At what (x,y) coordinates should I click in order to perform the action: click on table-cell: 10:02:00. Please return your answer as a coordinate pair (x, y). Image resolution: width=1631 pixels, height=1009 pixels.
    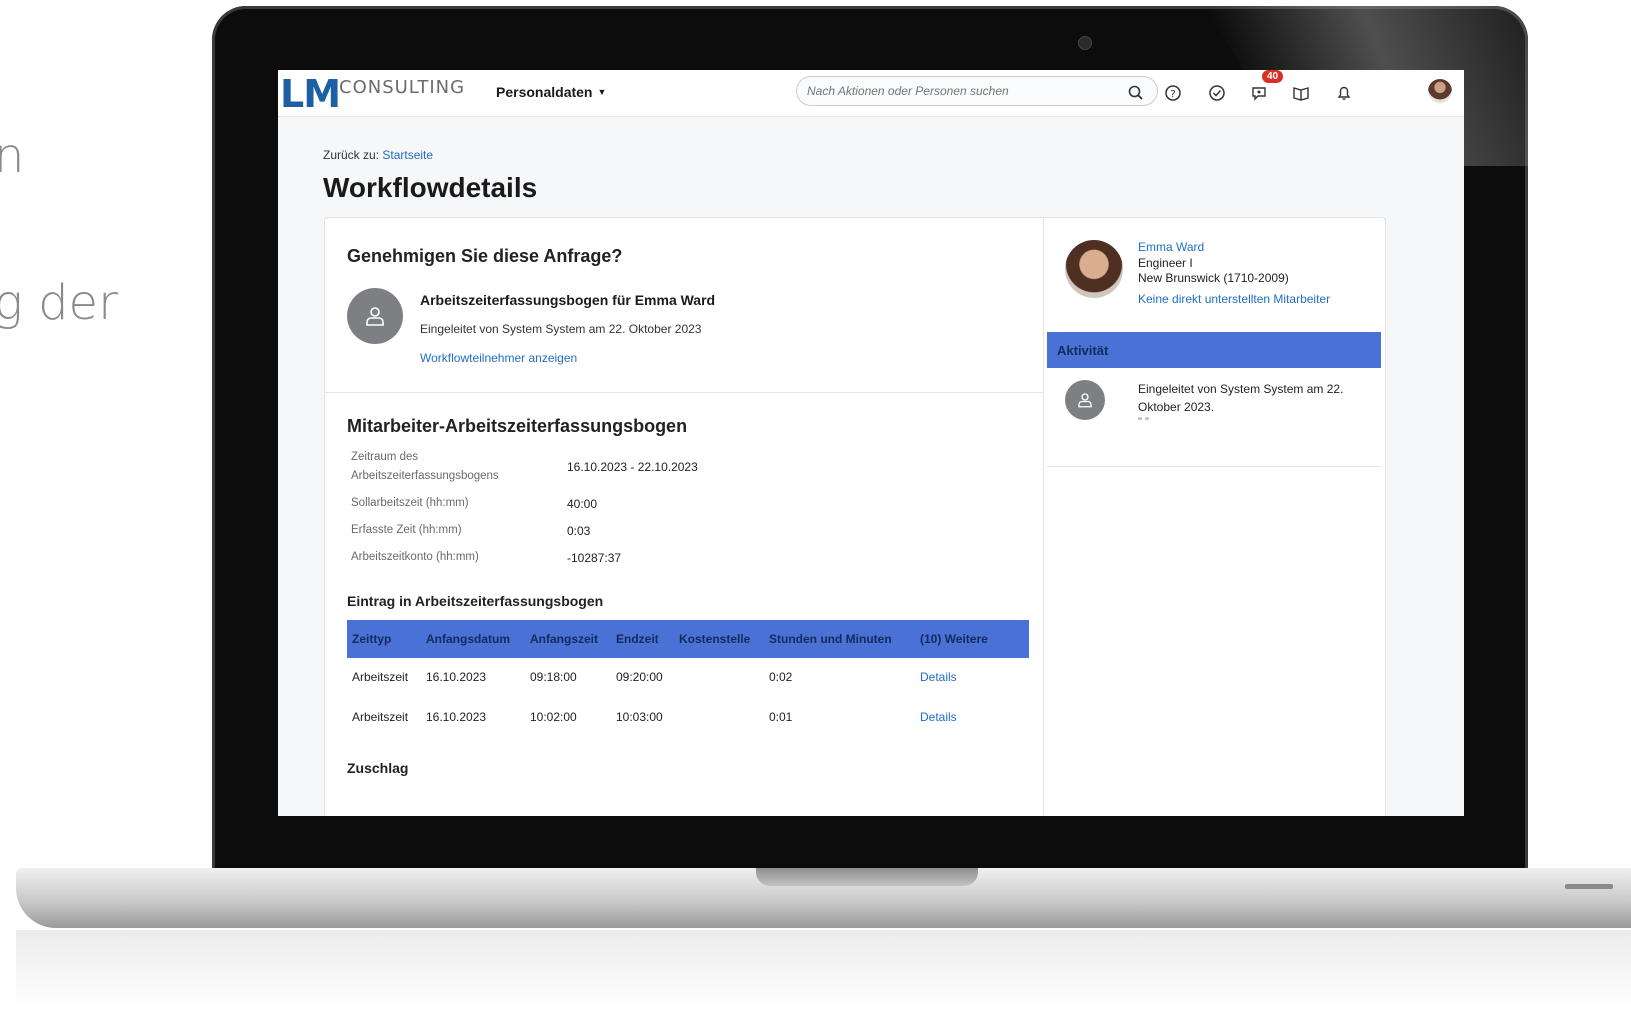
    Looking at the image, I should click on (553, 717).